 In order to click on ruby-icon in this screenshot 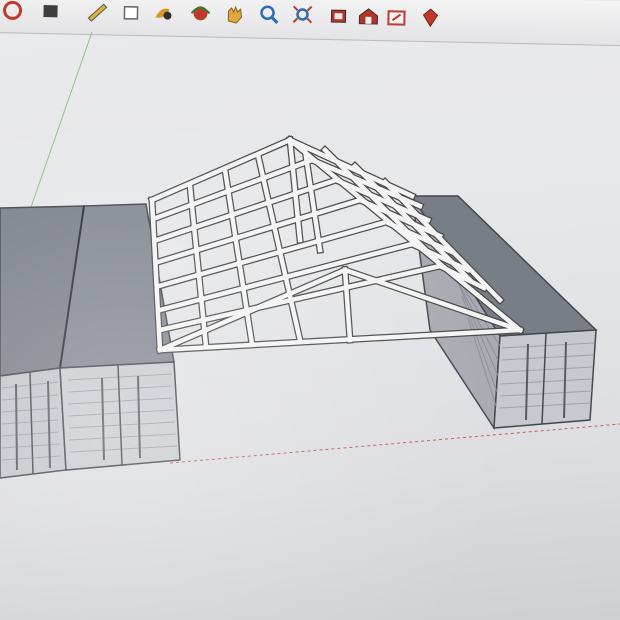, I will do `click(430, 16)`.